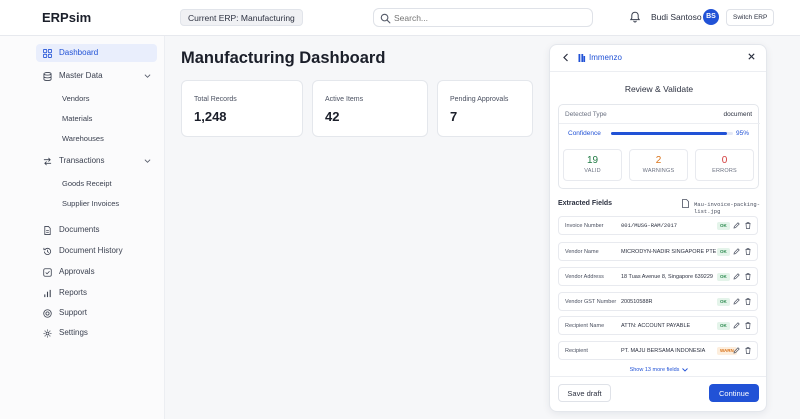 The image size is (800, 419). Describe the element at coordinates (649, 225) in the screenshot. I see `field-value: 001/MUSG-RAM/2017` at that location.